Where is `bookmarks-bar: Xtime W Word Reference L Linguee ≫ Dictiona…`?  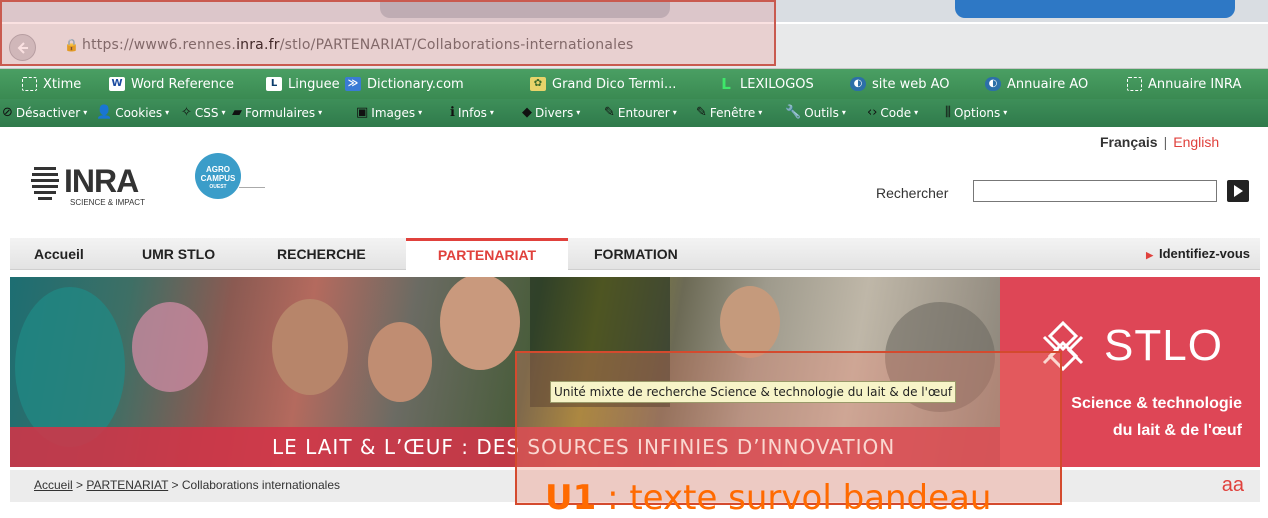 bookmarks-bar: Xtime W Word Reference L Linguee ≫ Dictiona… is located at coordinates (634, 84).